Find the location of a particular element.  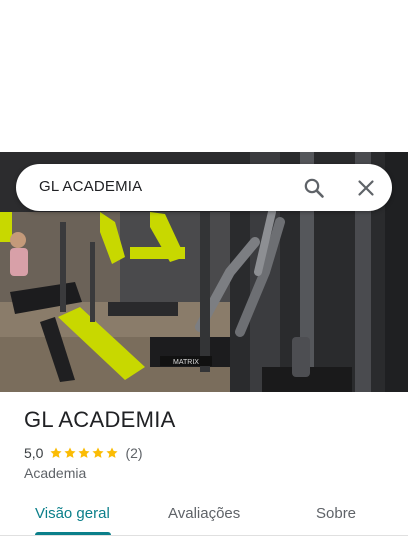

place-category: Academia is located at coordinates (55, 473).